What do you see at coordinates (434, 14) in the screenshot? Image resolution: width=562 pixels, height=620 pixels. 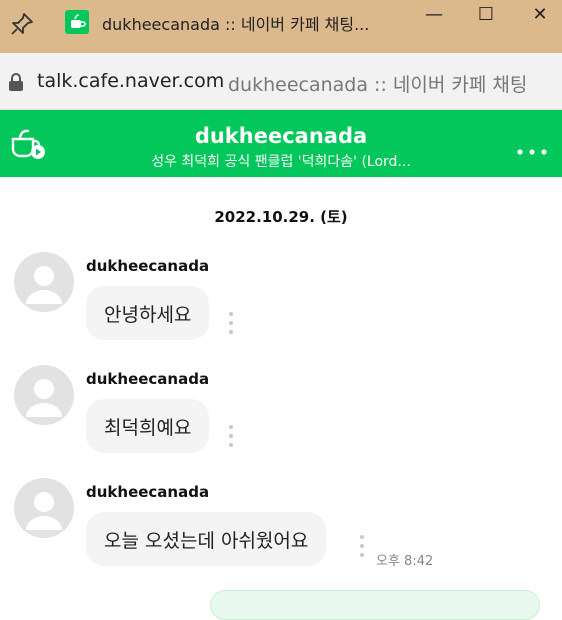 I see `minimize-button: —` at bounding box center [434, 14].